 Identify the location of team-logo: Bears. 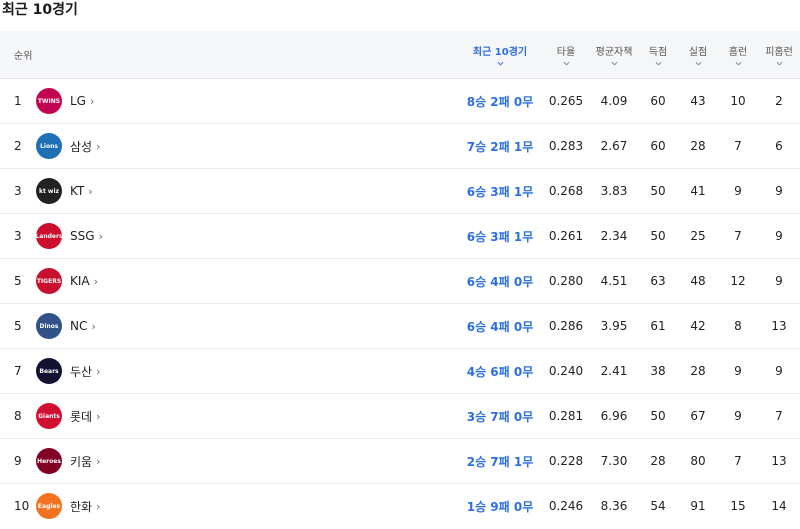
(49, 371).